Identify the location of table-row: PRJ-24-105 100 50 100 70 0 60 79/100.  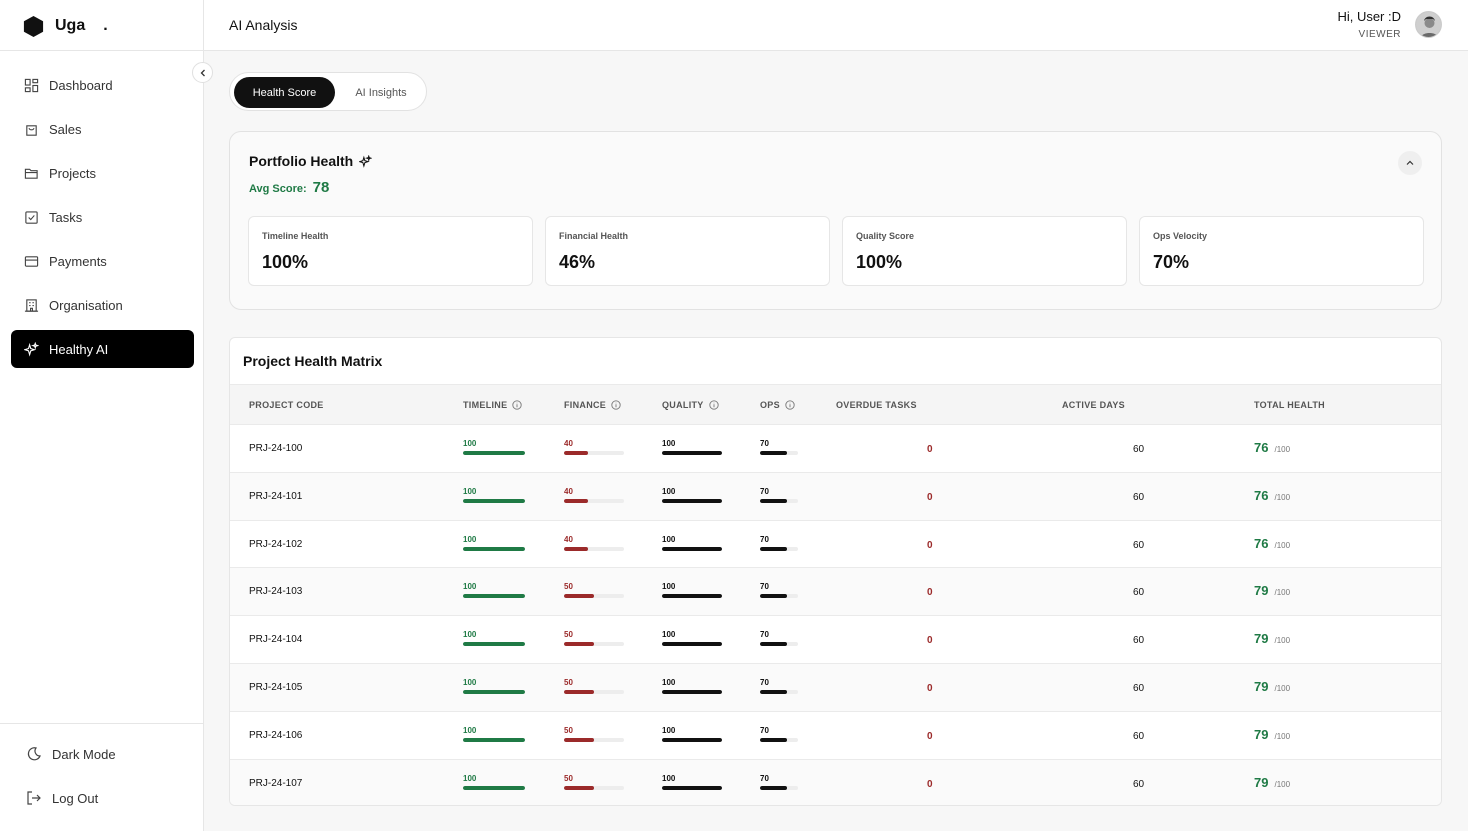
(835, 687).